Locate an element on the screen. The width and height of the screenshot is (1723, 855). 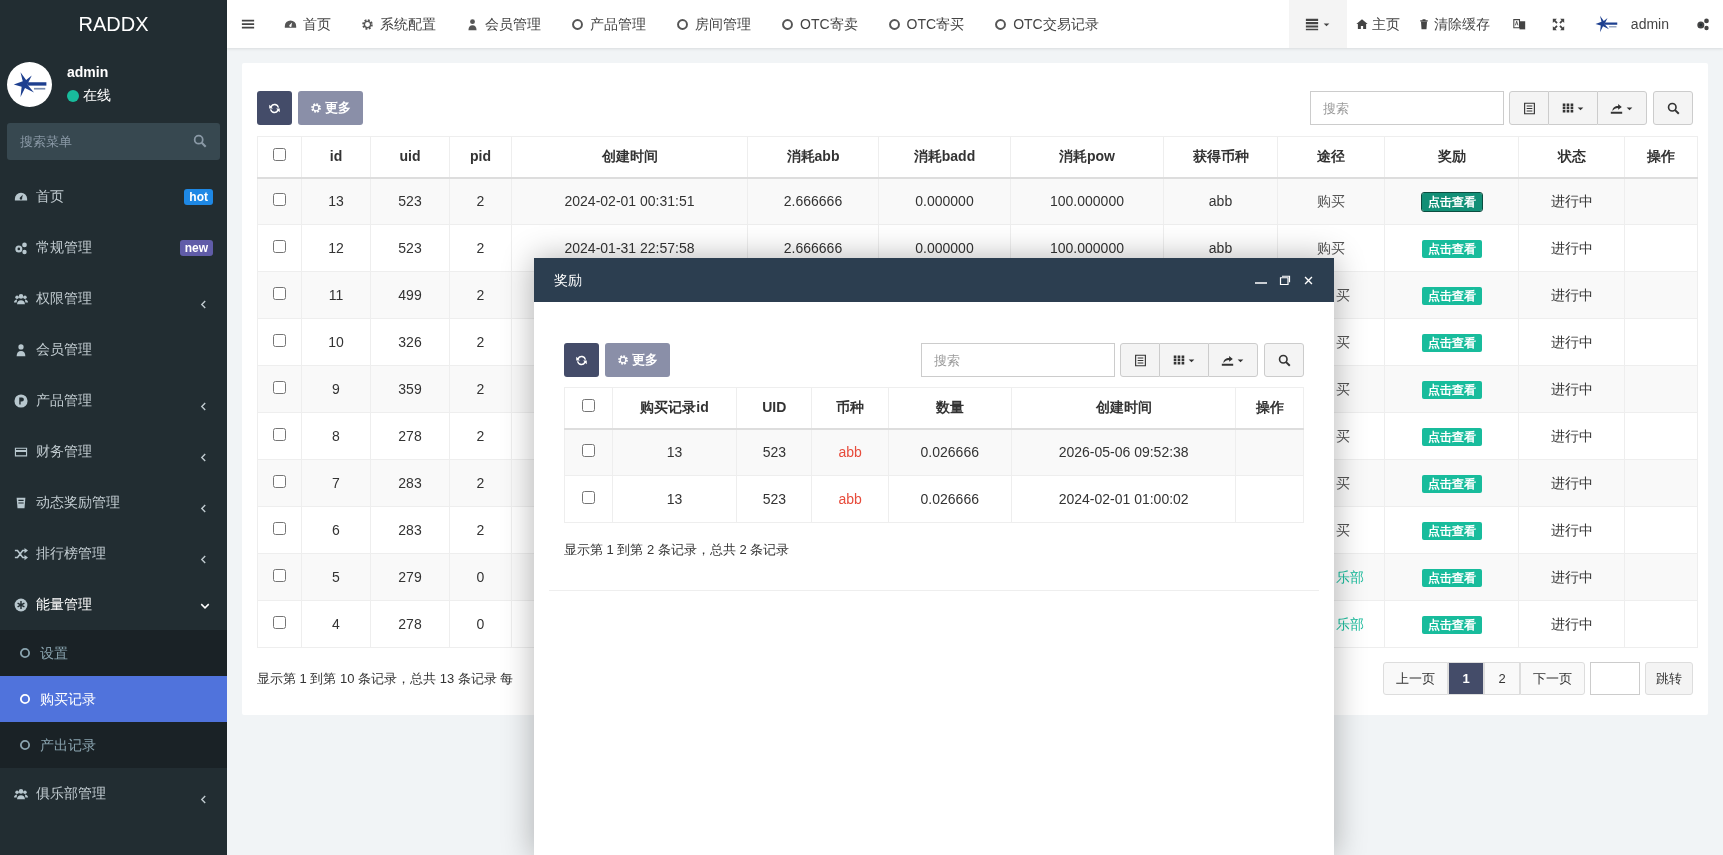
table-cell: 9 is located at coordinates (336, 389).